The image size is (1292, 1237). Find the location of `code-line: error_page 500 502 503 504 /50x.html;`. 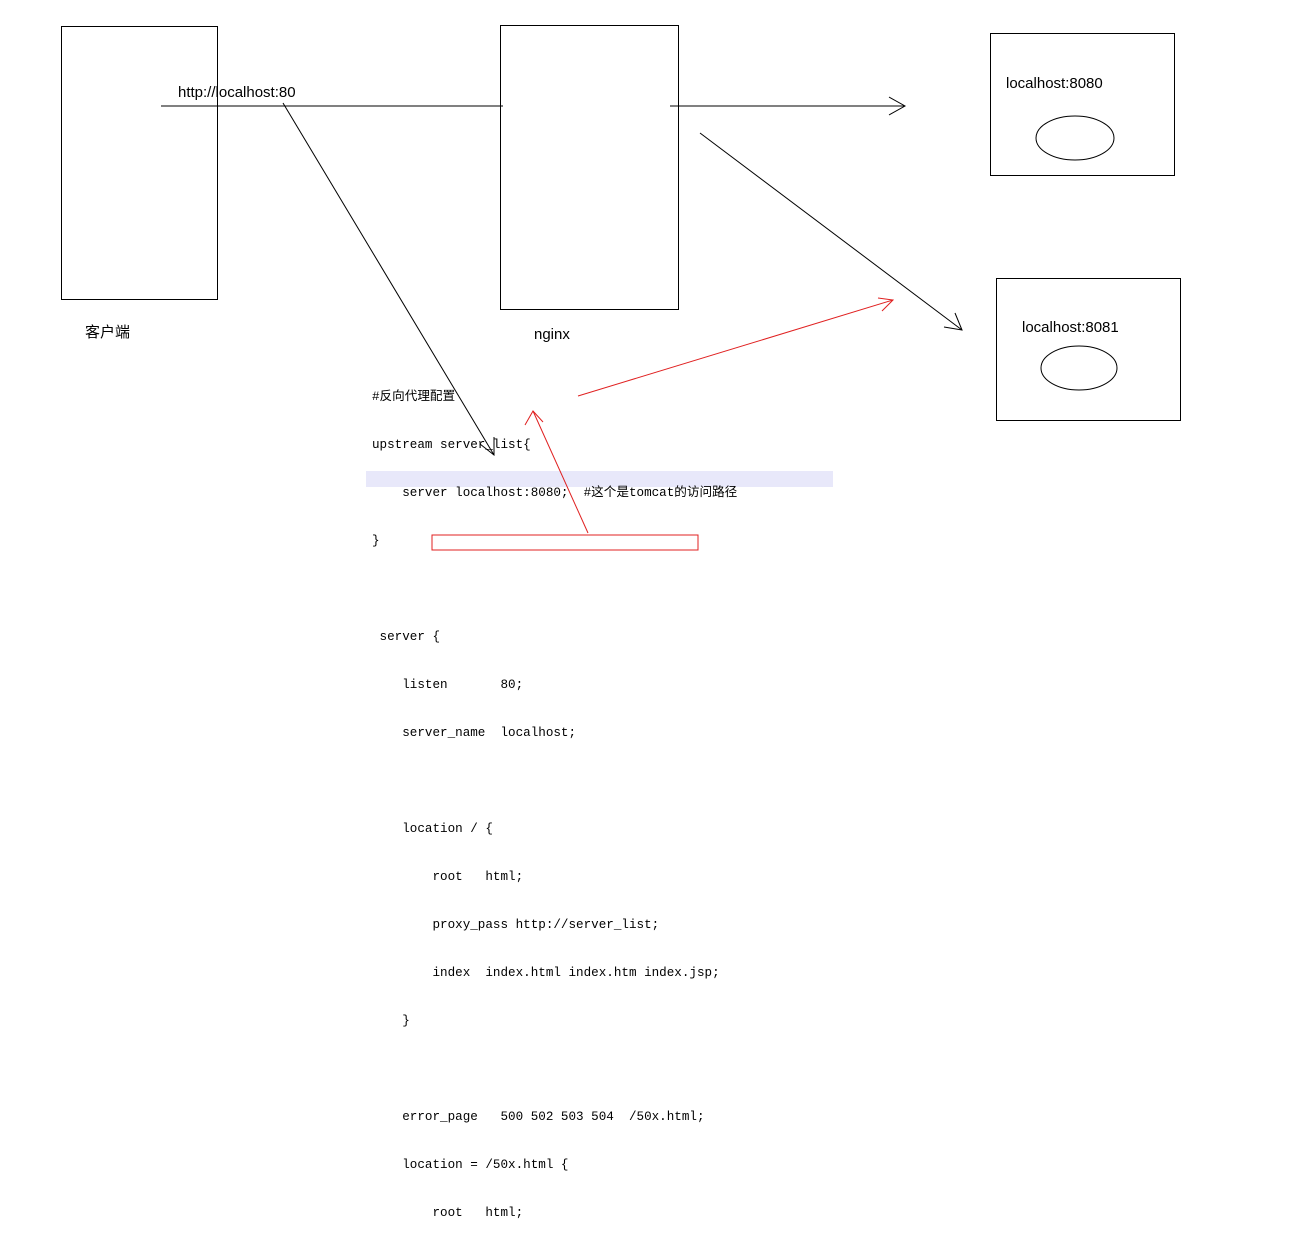

code-line: error_page 500 502 503 504 /50x.html; is located at coordinates (538, 1117).